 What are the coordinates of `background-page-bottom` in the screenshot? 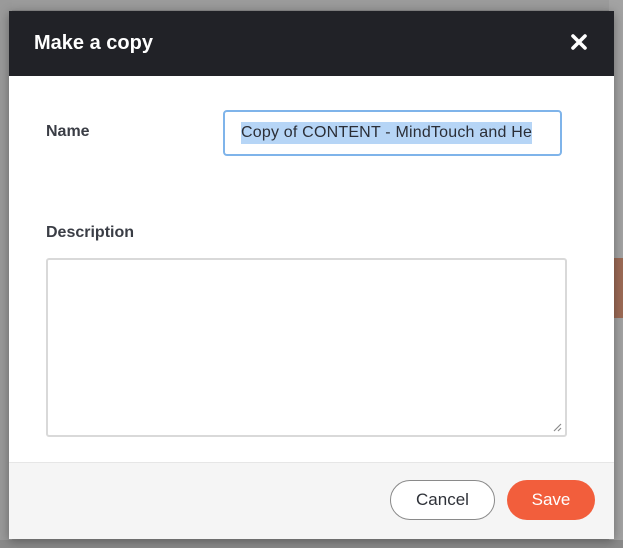 It's located at (311, 544).